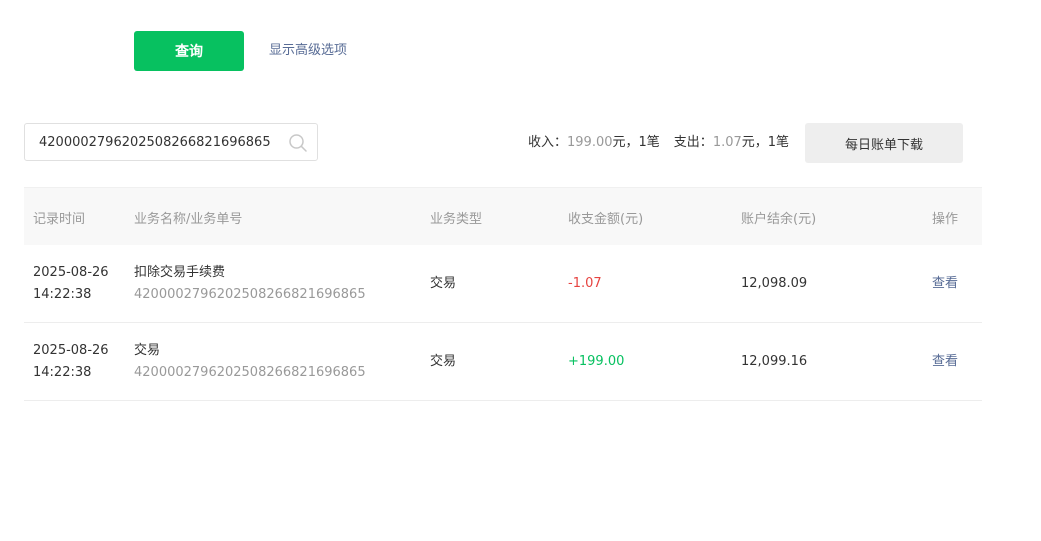  Describe the element at coordinates (298, 143) in the screenshot. I see `search-icon` at that location.